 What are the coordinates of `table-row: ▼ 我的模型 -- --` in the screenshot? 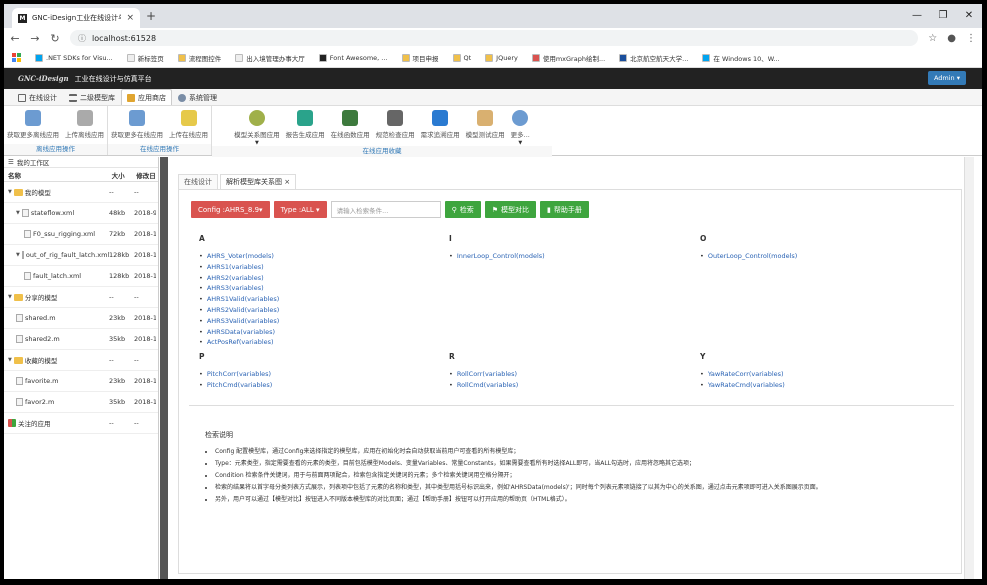 It's located at (81, 192).